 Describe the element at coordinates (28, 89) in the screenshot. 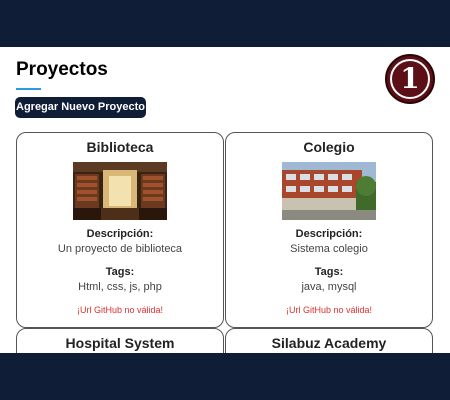

I see `title-underline` at that location.